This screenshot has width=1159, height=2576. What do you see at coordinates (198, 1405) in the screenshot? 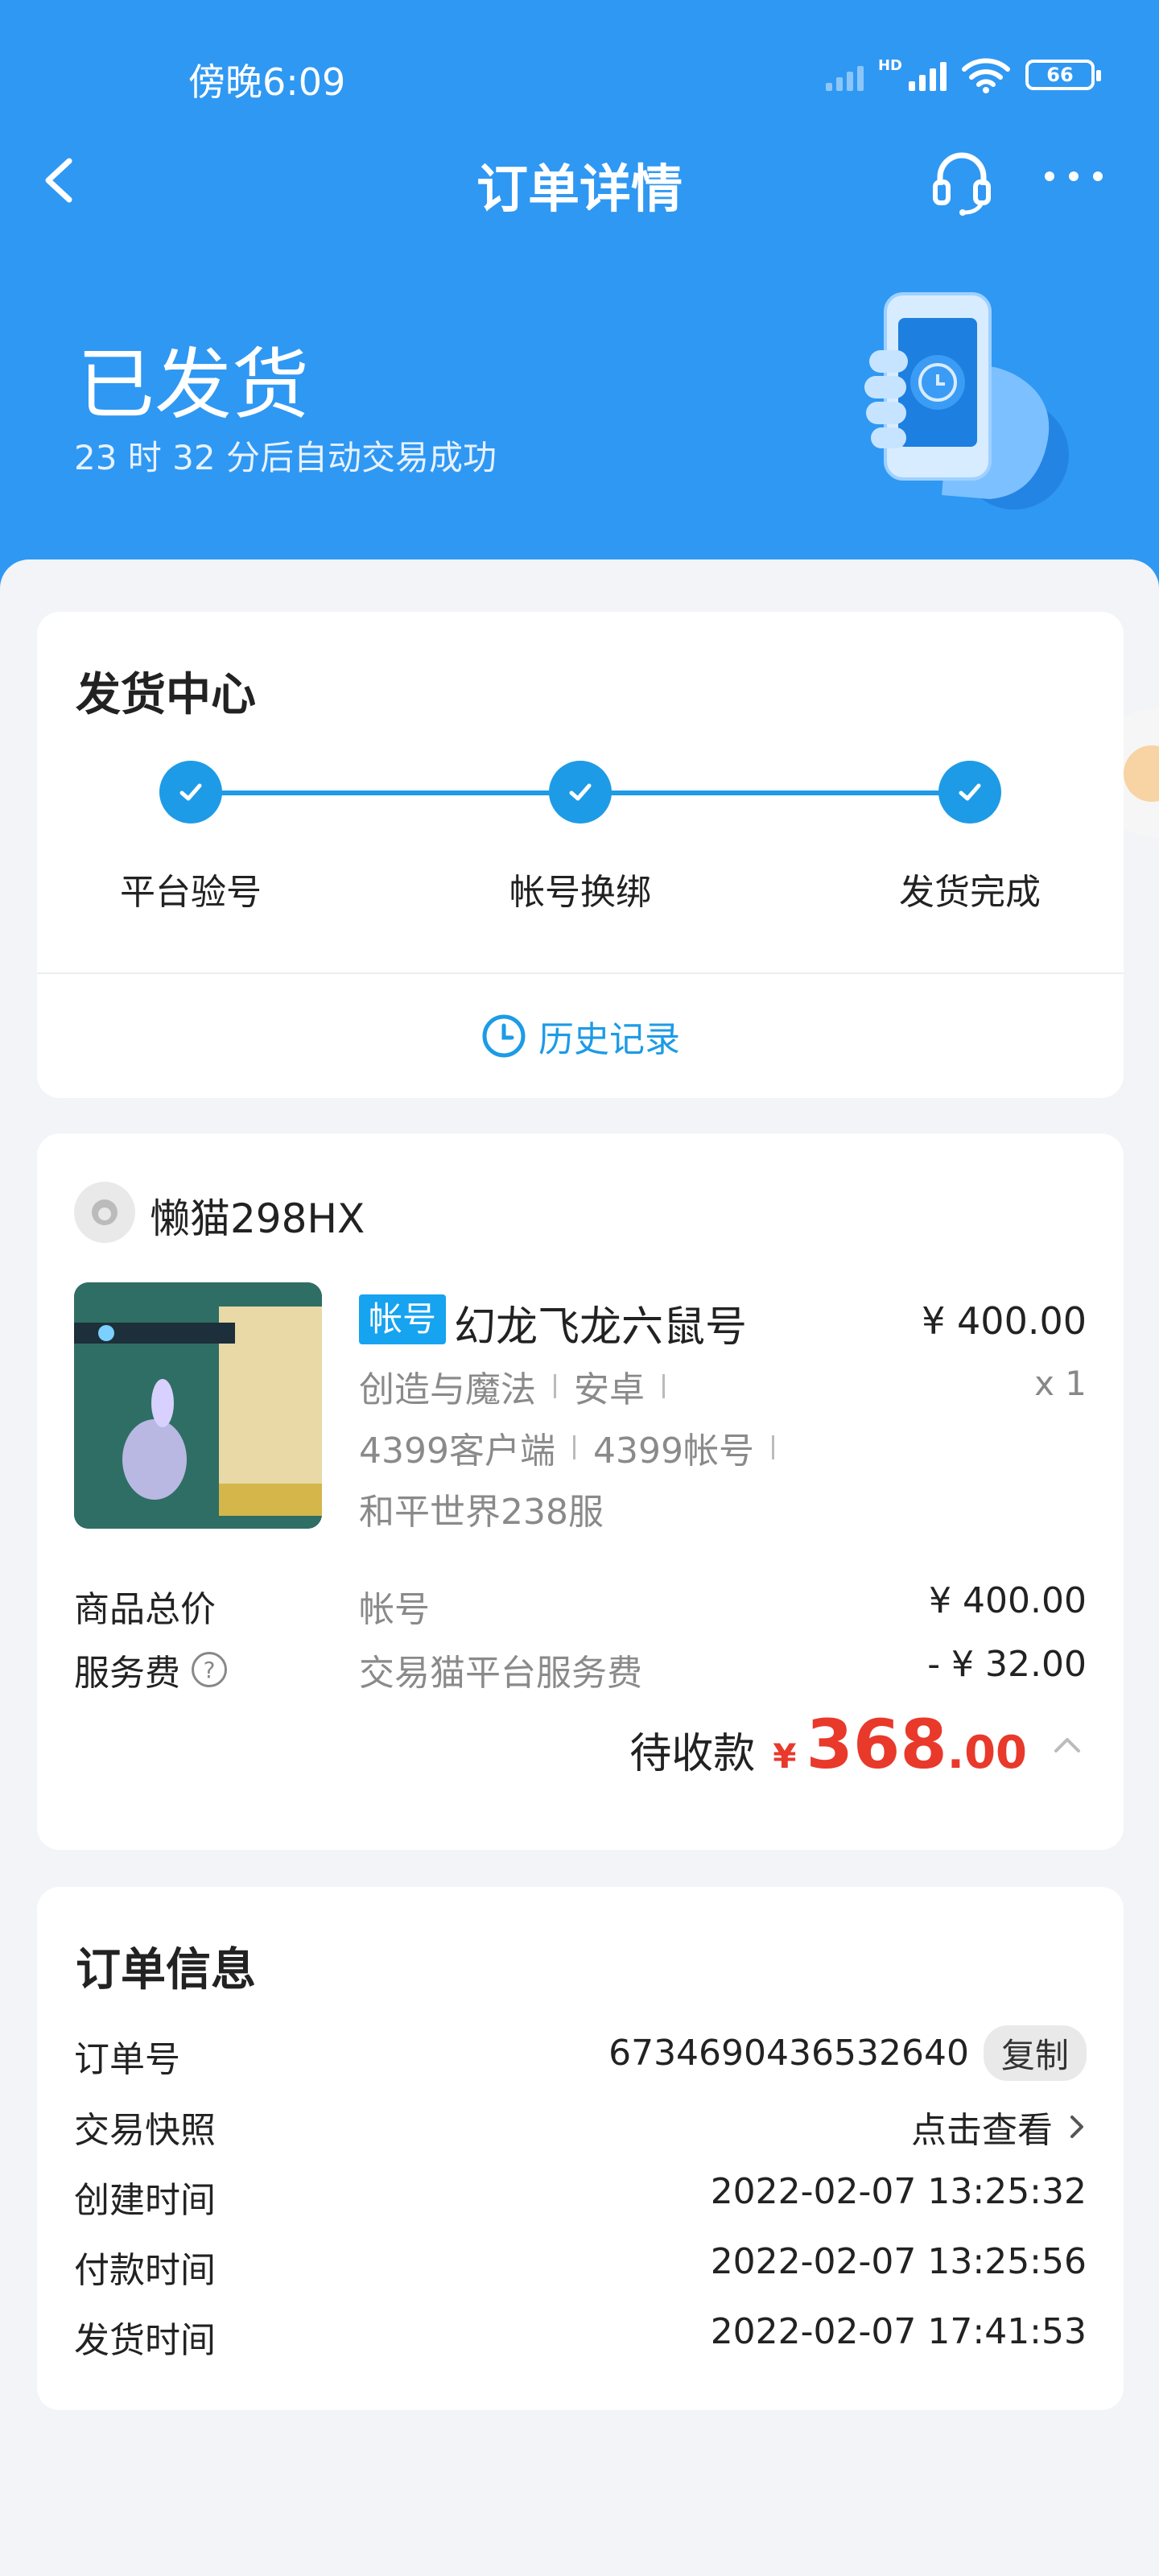
I see `product-thumbnail` at bounding box center [198, 1405].